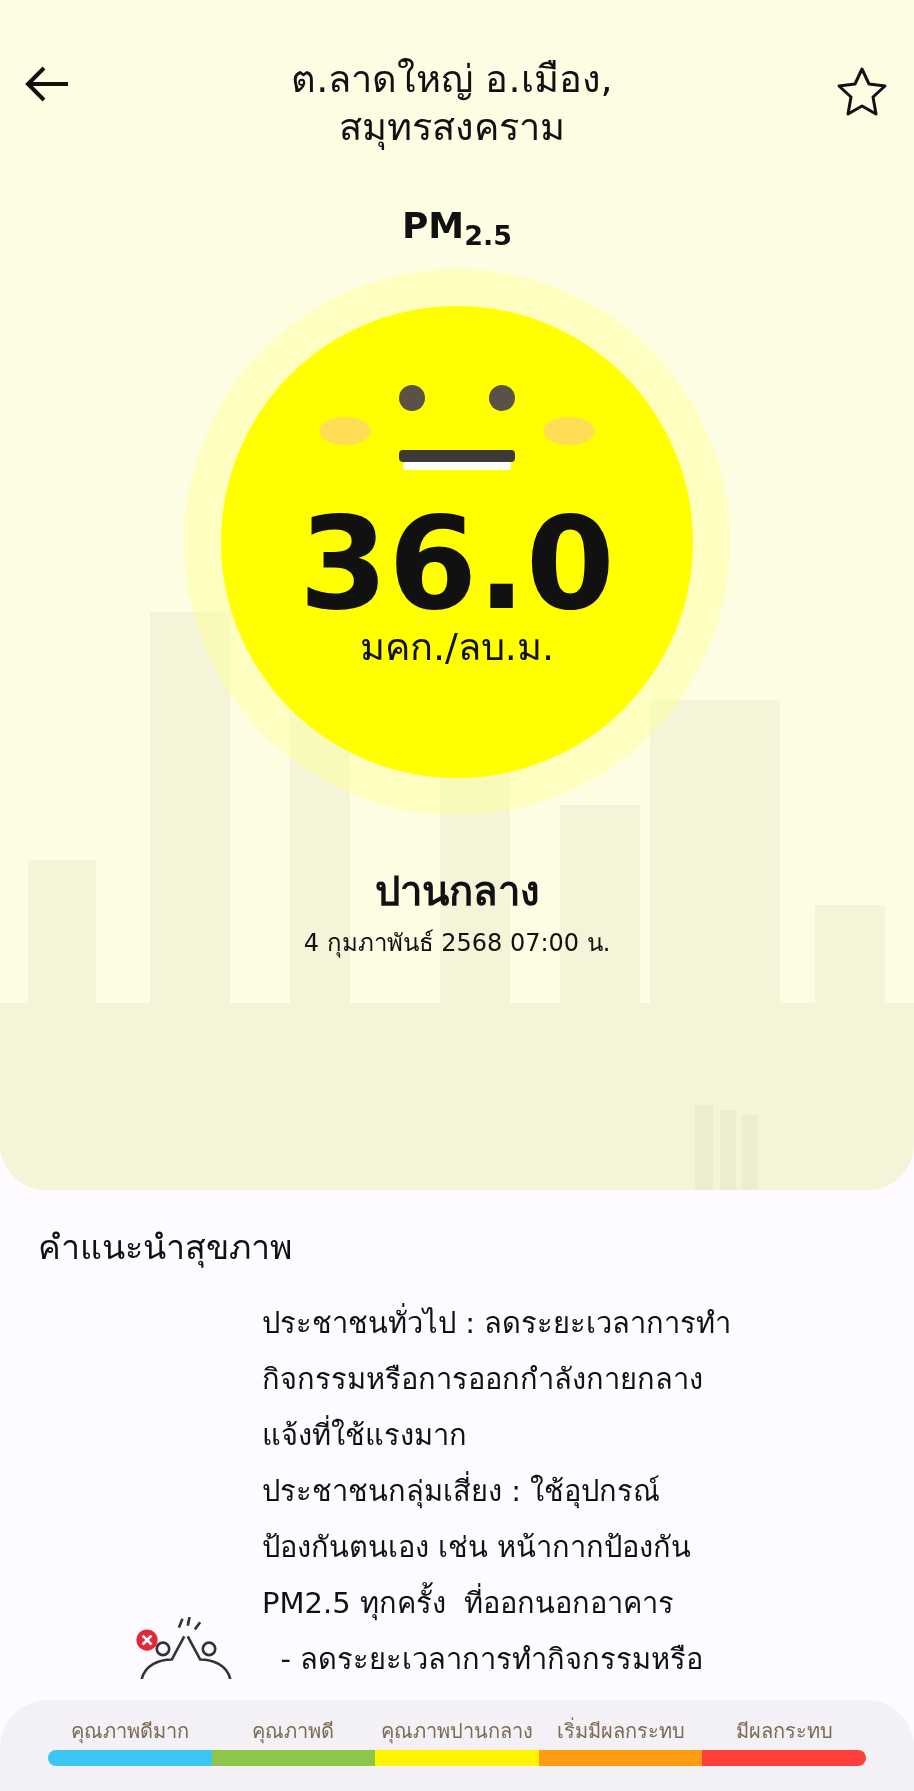 The image size is (914, 1791). What do you see at coordinates (457, 228) in the screenshot?
I see `pollutant-label: PM$_{2.5}$` at bounding box center [457, 228].